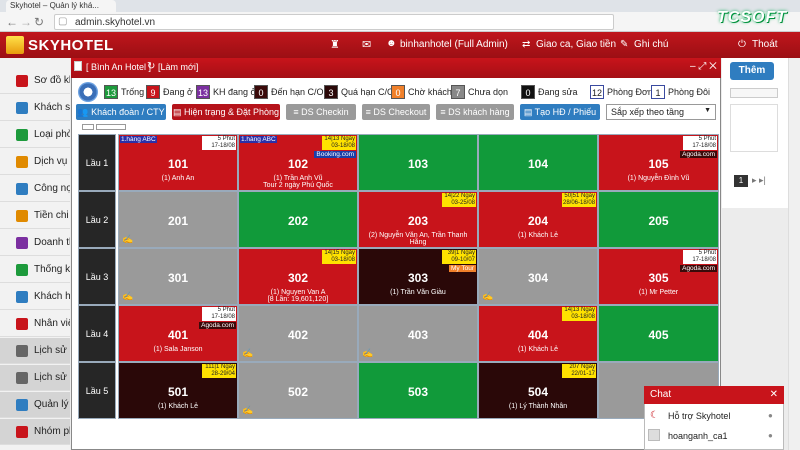 This screenshot has height=450, width=800. I want to click on notes-link: Ghi chú, so click(651, 44).